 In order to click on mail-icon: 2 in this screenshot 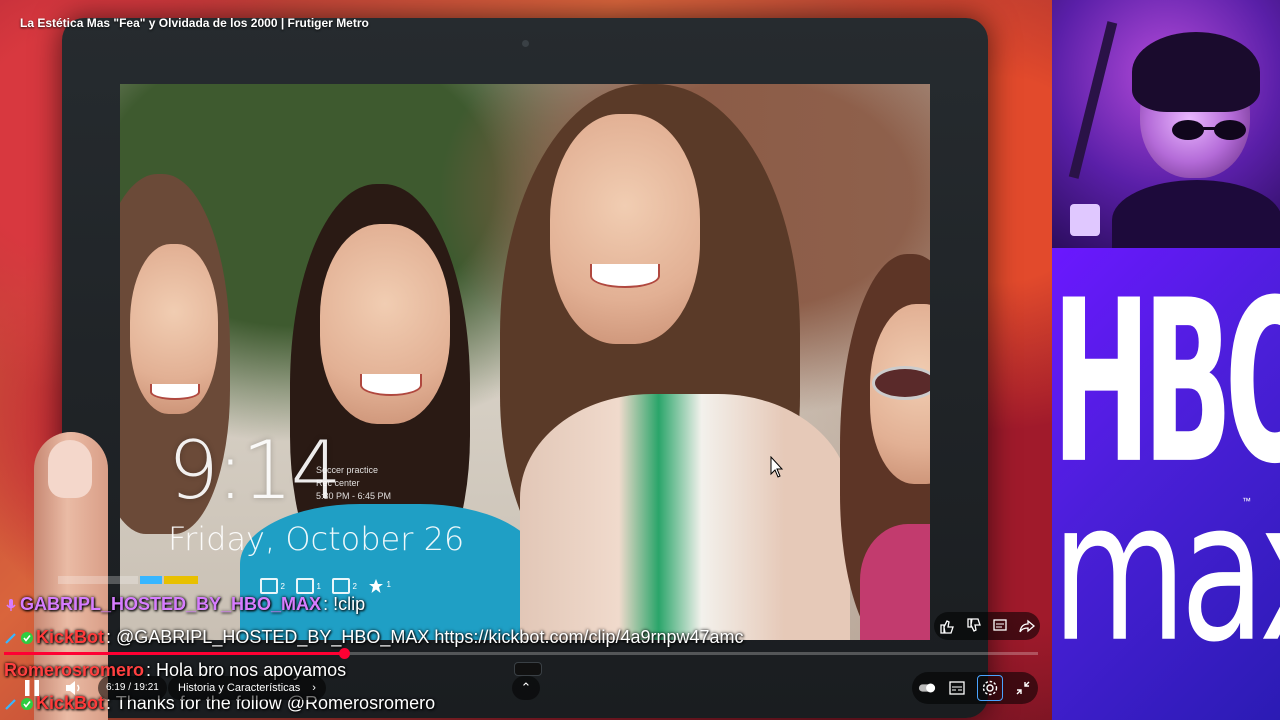, I will do `click(272, 586)`.